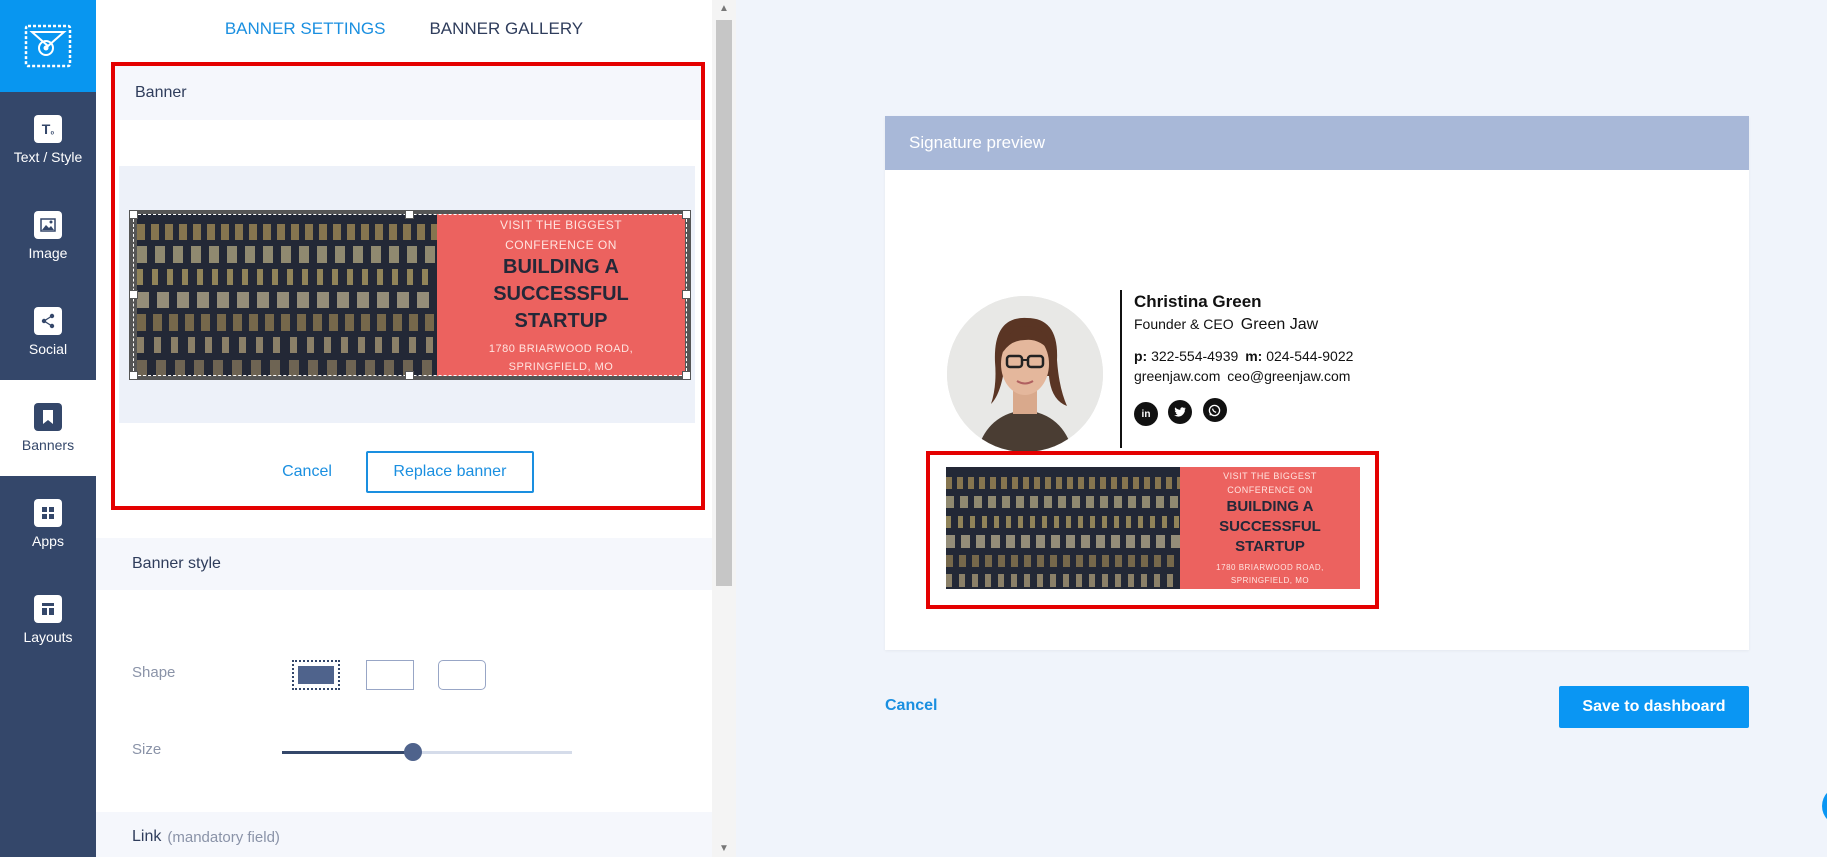 This screenshot has height=857, width=1827. I want to click on shape-option-dashed, so click(316, 675).